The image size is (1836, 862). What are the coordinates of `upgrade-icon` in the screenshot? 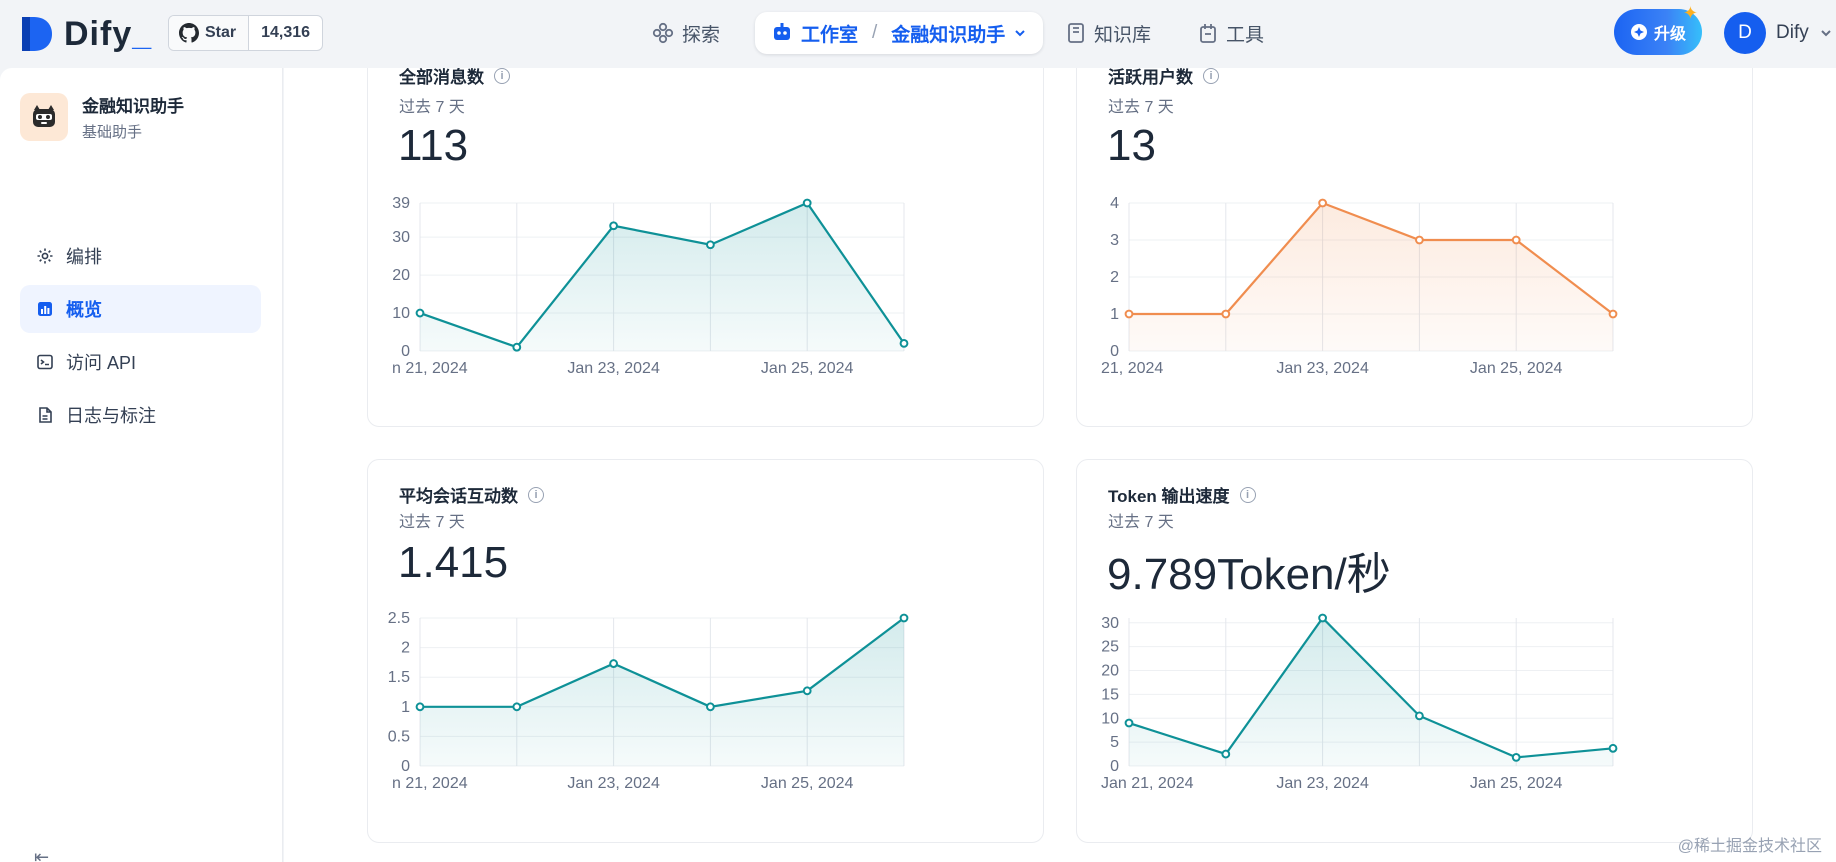 It's located at (1638, 32).